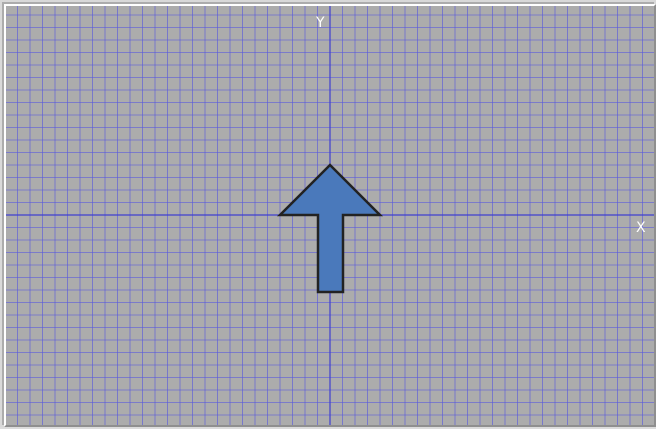 This screenshot has height=429, width=656. Describe the element at coordinates (330, 228) in the screenshot. I see `up-arrow-shape` at that location.